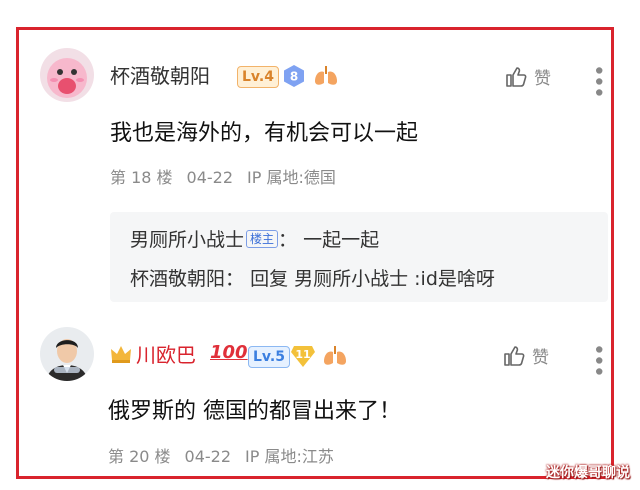 The height and width of the screenshot is (490, 640). What do you see at coordinates (341, 240) in the screenshot?
I see `reply-text: 一起一起` at bounding box center [341, 240].